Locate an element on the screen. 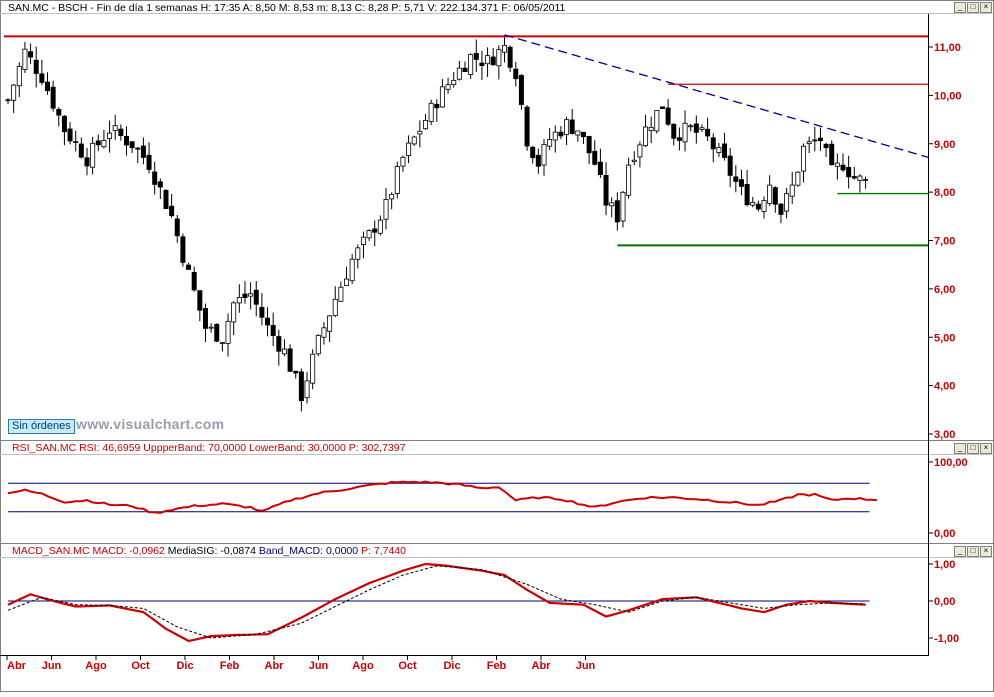 This screenshot has width=994, height=697. macd-pane: 1,00 0,00 -1,00 is located at coordinates (483, 602).